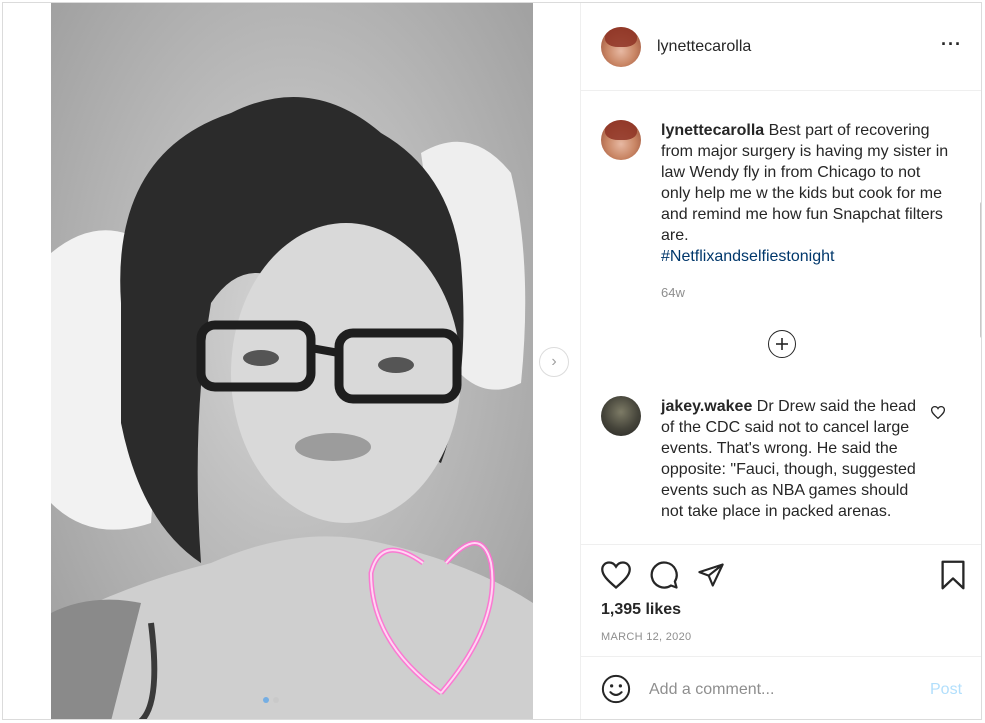  I want to click on add-comment-bar: Post, so click(781, 687).